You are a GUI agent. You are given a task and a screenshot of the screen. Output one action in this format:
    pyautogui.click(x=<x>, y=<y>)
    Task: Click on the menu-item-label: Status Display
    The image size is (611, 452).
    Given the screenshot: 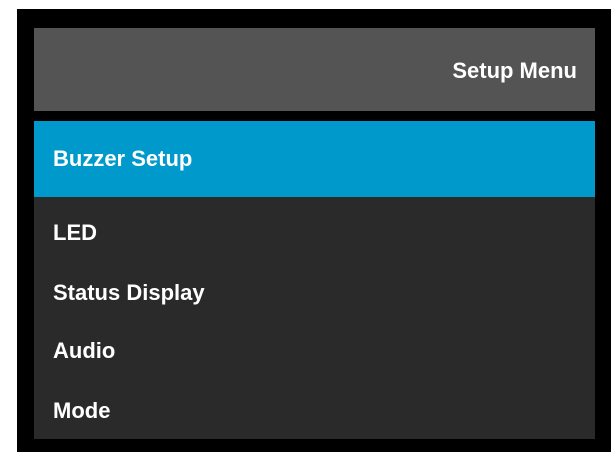 What is the action you would take?
    pyautogui.click(x=129, y=292)
    